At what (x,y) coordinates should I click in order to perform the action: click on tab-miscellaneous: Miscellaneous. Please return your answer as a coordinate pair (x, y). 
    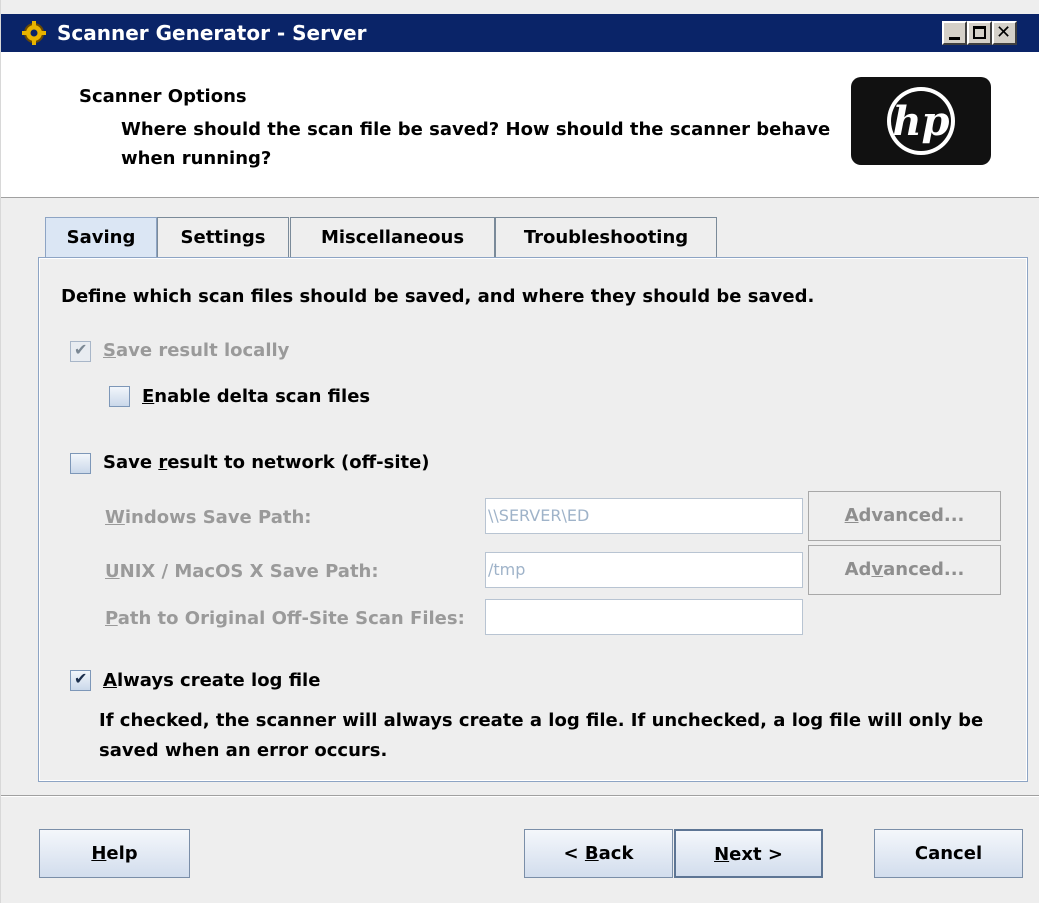
    Looking at the image, I should click on (392, 237).